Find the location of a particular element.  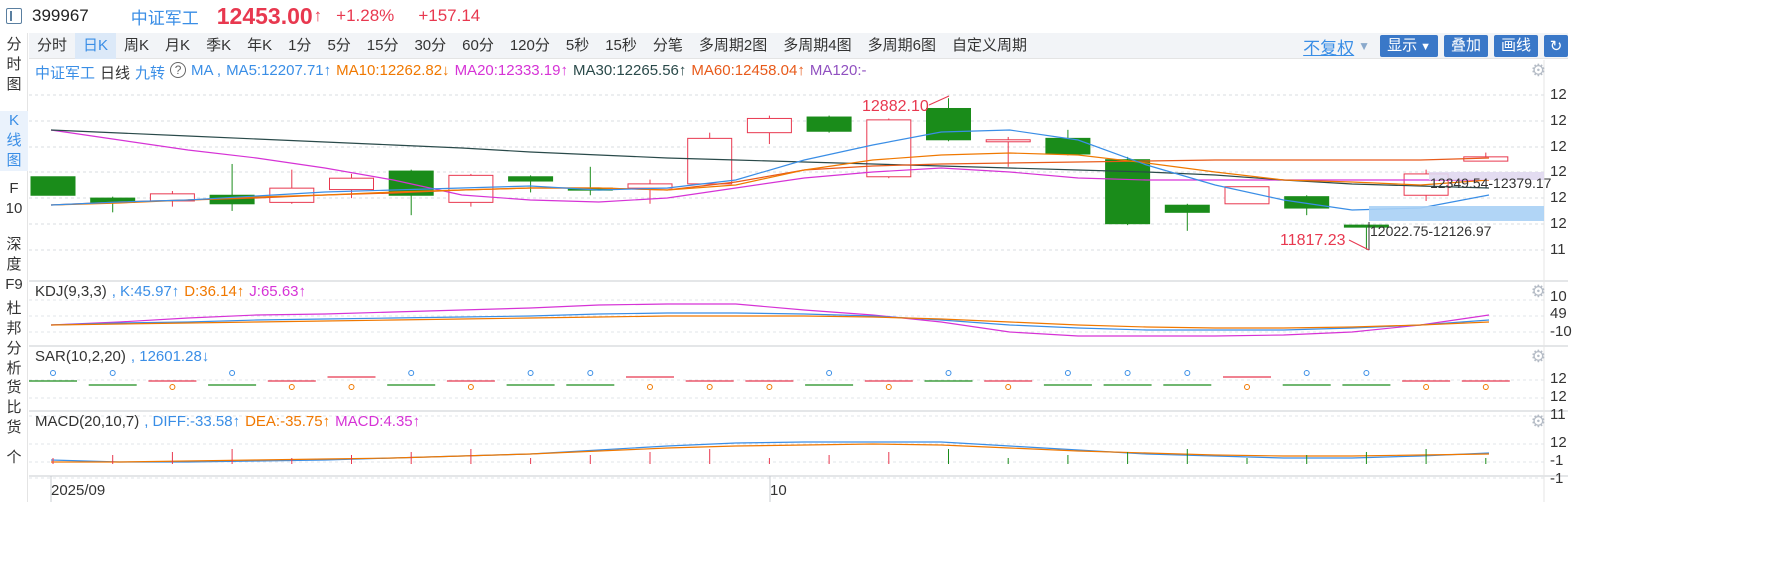

stock-code: 399967 is located at coordinates (60, 15).